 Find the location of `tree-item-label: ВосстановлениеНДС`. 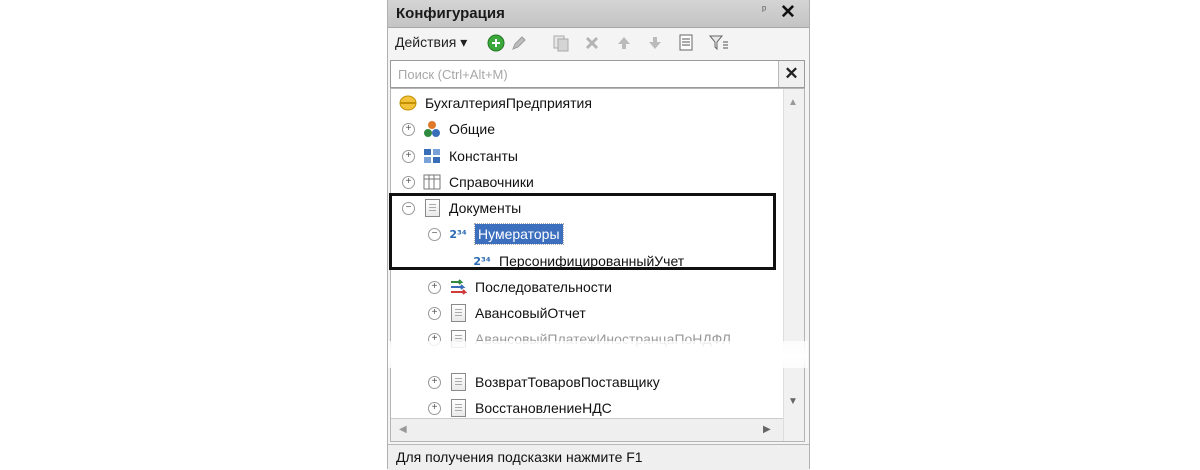

tree-item-label: ВосстановлениеНДС is located at coordinates (543, 408).